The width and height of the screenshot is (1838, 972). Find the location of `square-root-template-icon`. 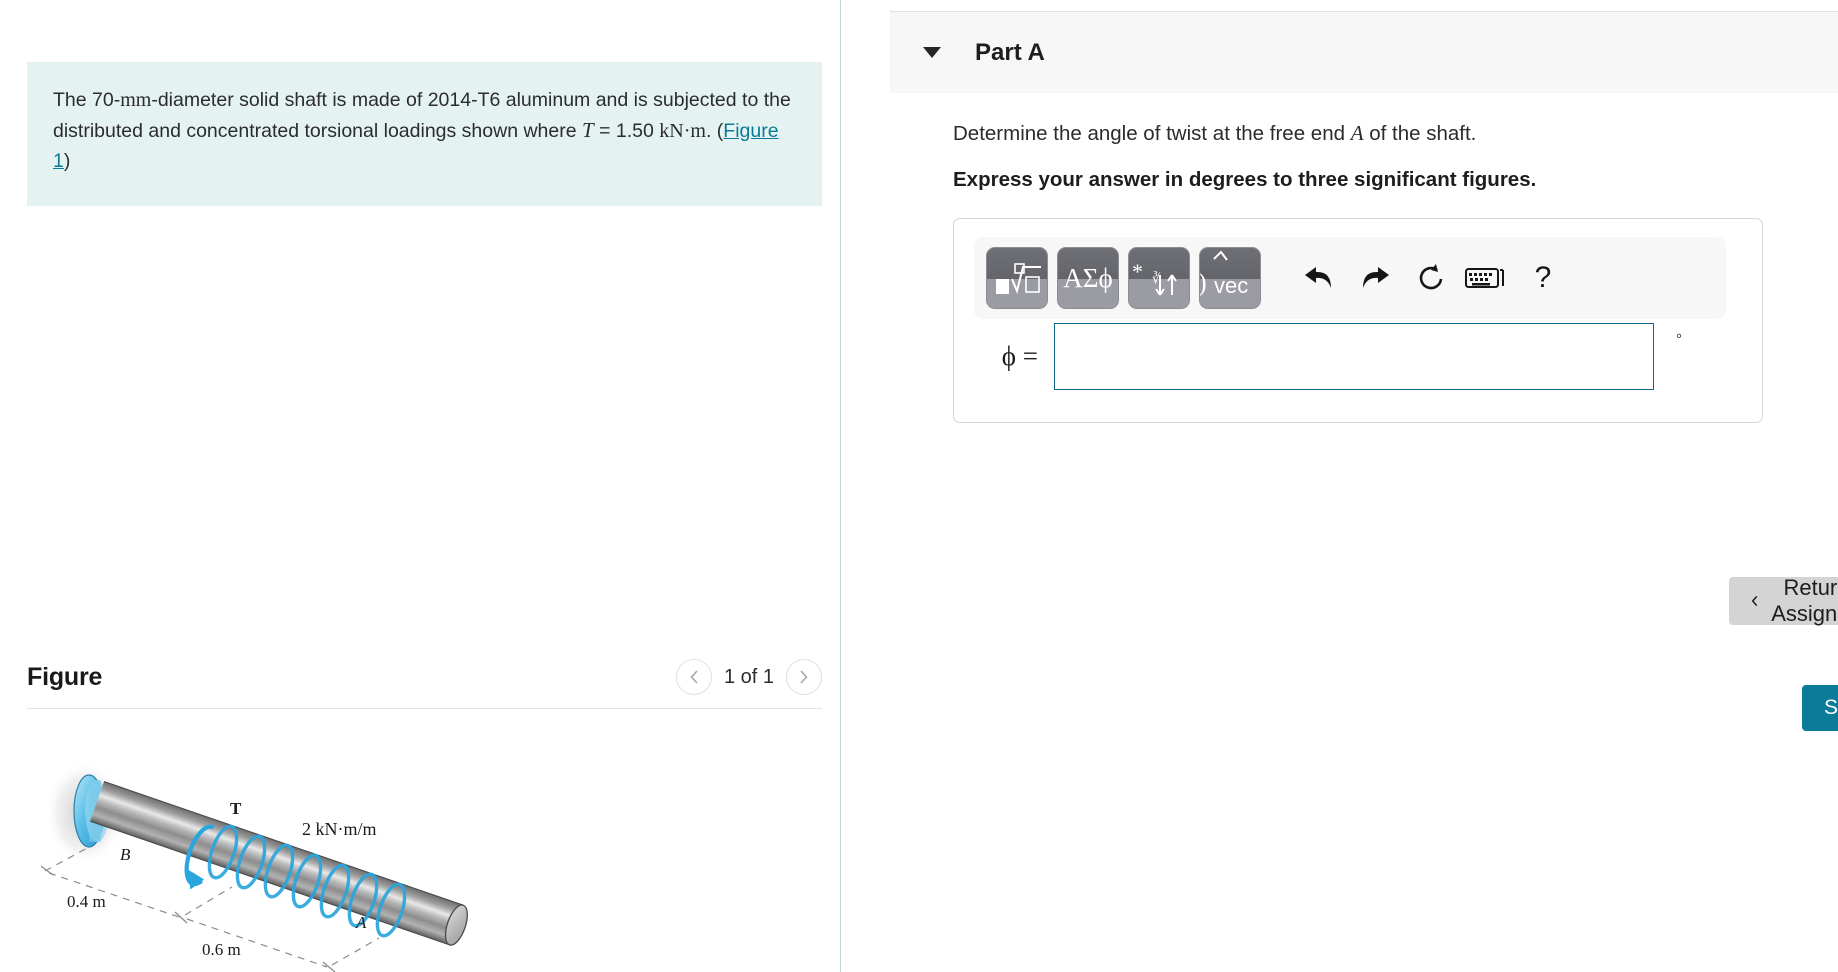

square-root-template-icon is located at coordinates (1017, 278).